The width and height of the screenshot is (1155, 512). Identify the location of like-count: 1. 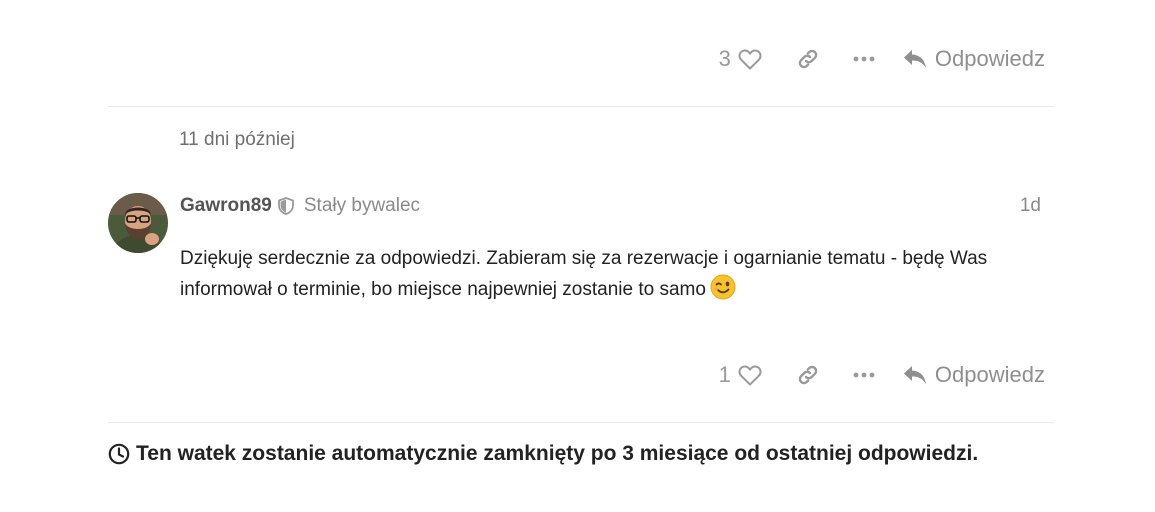
(725, 375).